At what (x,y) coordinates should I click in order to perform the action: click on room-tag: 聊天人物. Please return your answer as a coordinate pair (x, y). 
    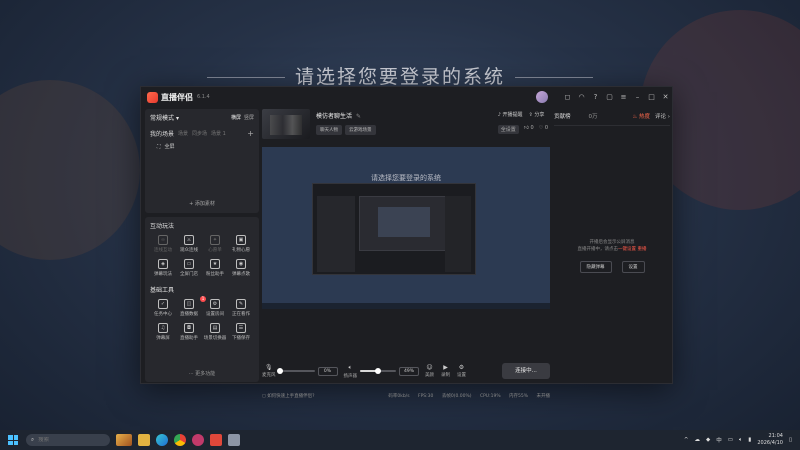
    Looking at the image, I should click on (329, 130).